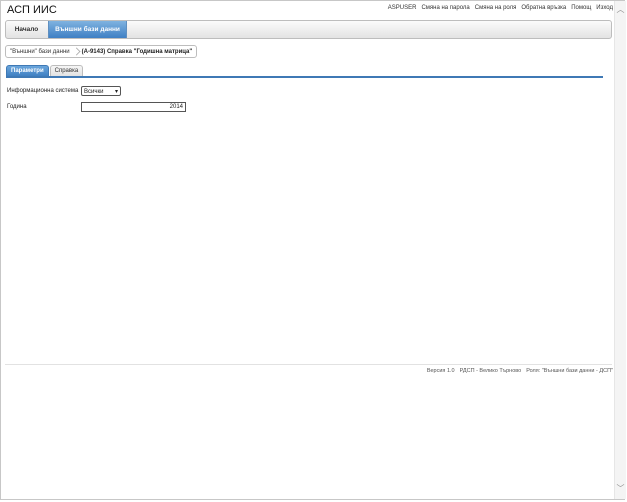 This screenshot has height=502, width=627. Describe the element at coordinates (40, 52) in the screenshot. I see `breadcrumb-parent: "Външни" бази данни` at that location.